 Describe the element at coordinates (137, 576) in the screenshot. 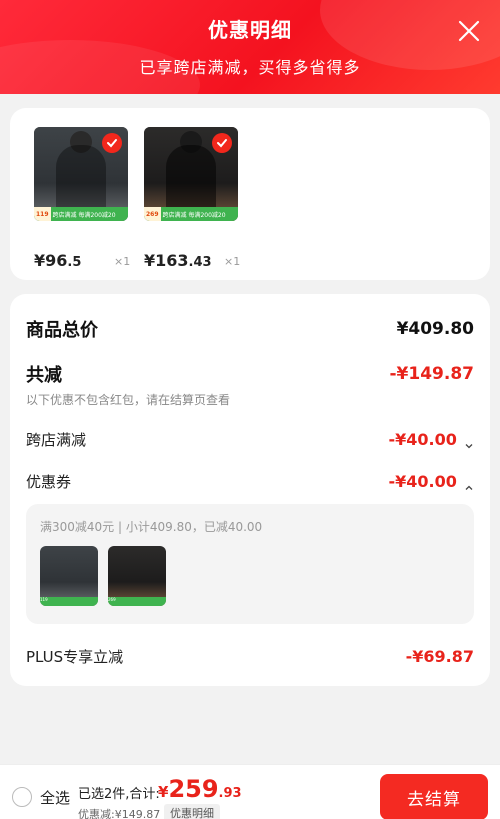

I see `coupon-product-thumb: 269` at that location.